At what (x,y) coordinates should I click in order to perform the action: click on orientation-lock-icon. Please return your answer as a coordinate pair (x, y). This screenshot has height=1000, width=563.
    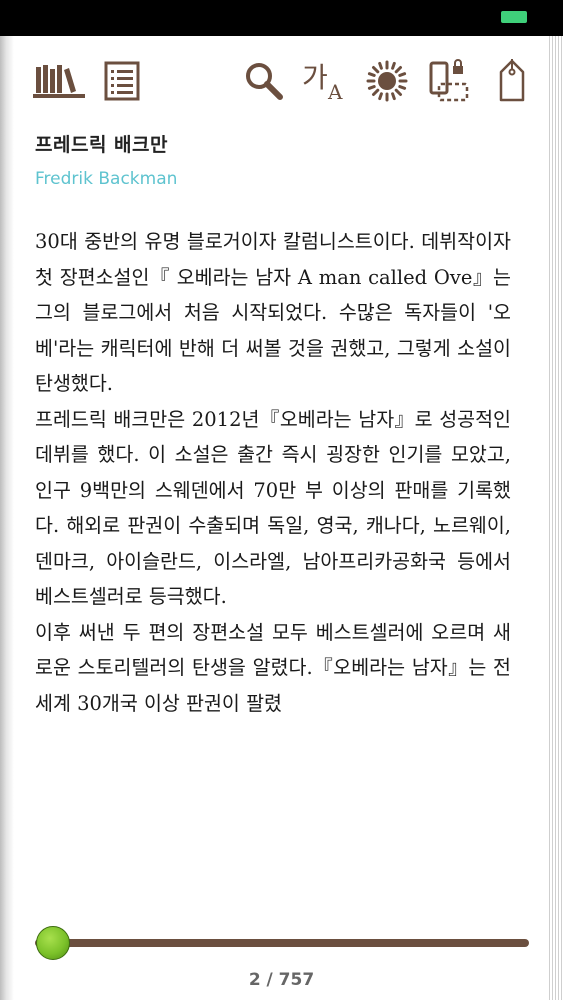
    Looking at the image, I should click on (449, 80).